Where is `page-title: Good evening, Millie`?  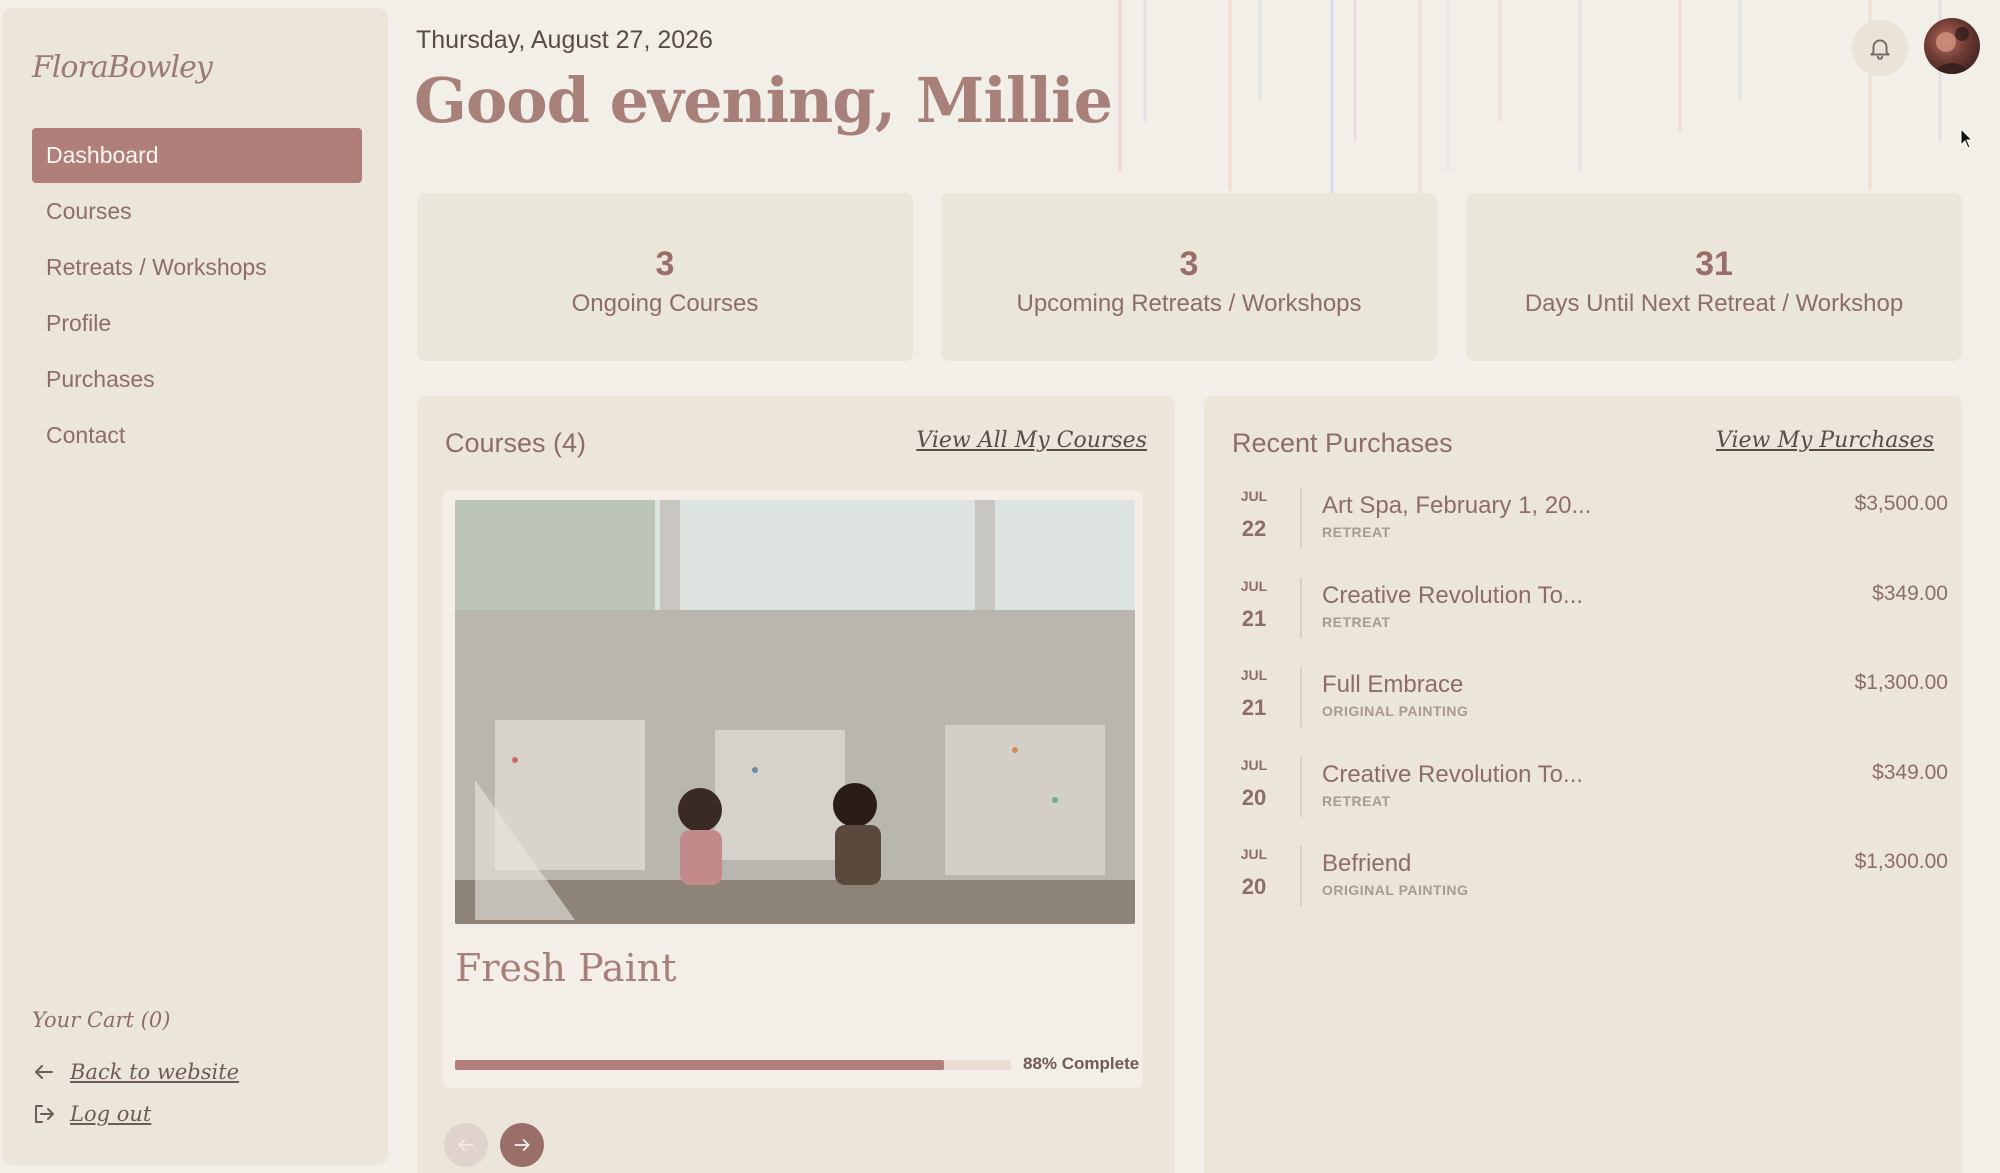 page-title: Good evening, Millie is located at coordinates (763, 100).